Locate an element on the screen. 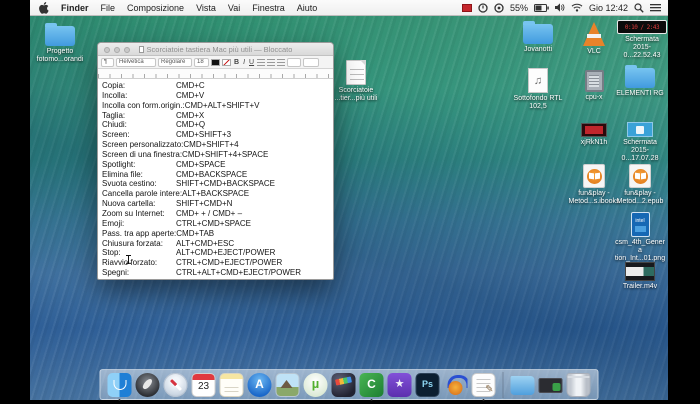 This screenshot has width=700, height=404. menu-item-vai: Vai is located at coordinates (234, 8).